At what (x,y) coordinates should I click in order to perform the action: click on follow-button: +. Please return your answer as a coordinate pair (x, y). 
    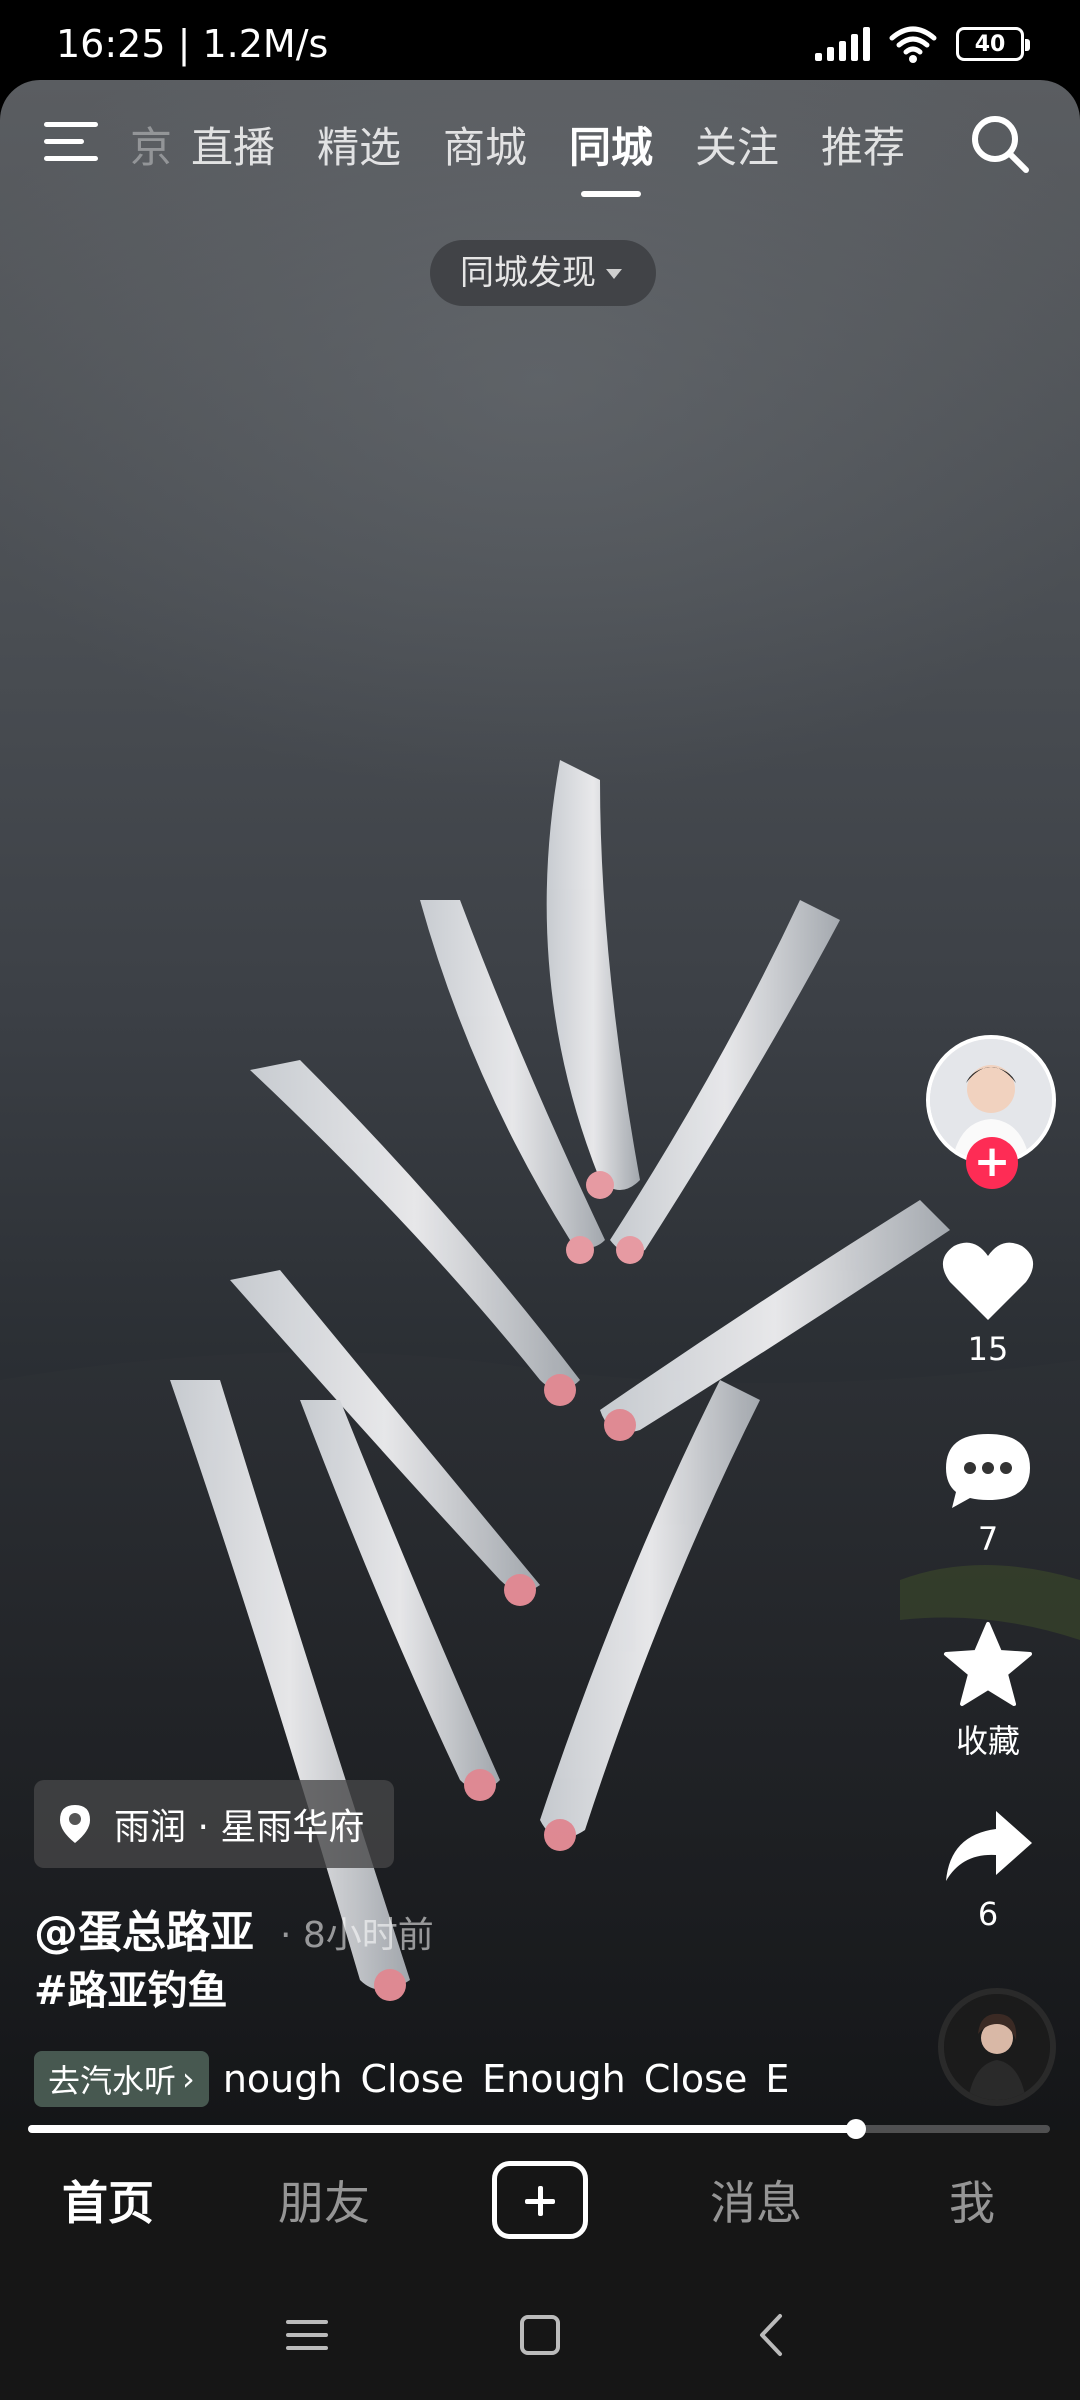
    Looking at the image, I should click on (992, 1163).